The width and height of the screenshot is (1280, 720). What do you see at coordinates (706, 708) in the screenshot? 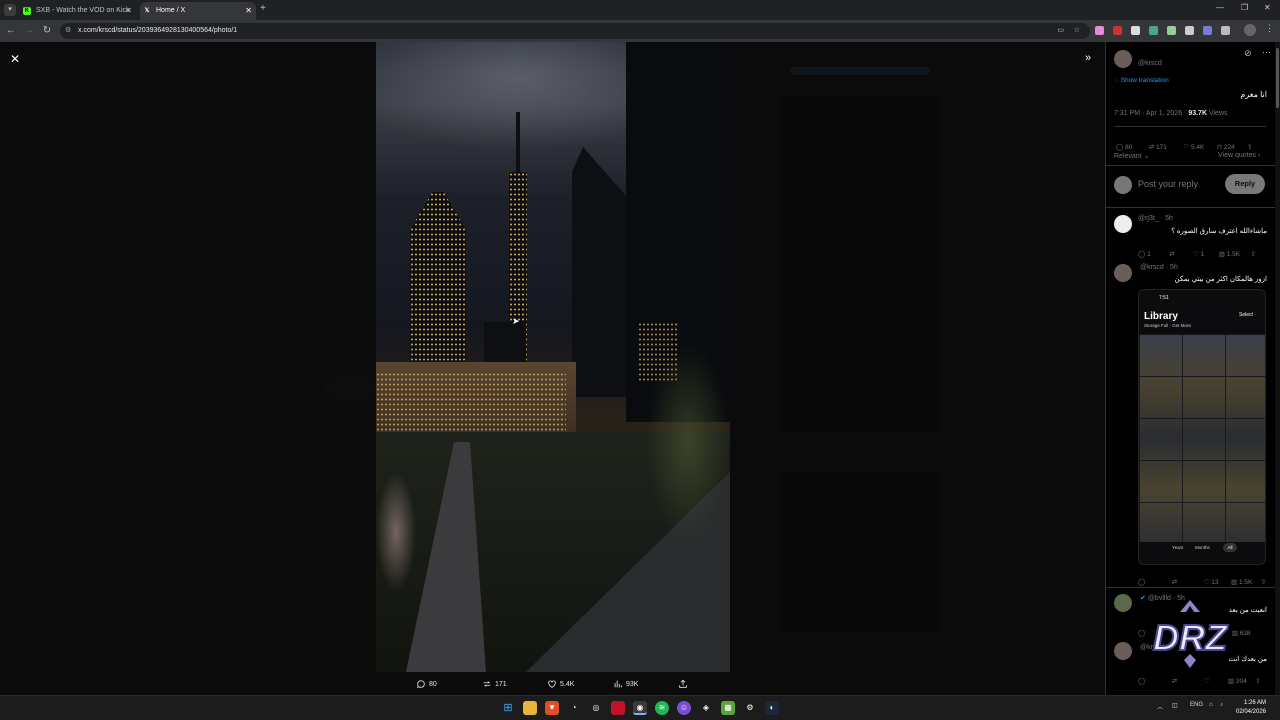
I see `app-icon: ◈` at bounding box center [706, 708].